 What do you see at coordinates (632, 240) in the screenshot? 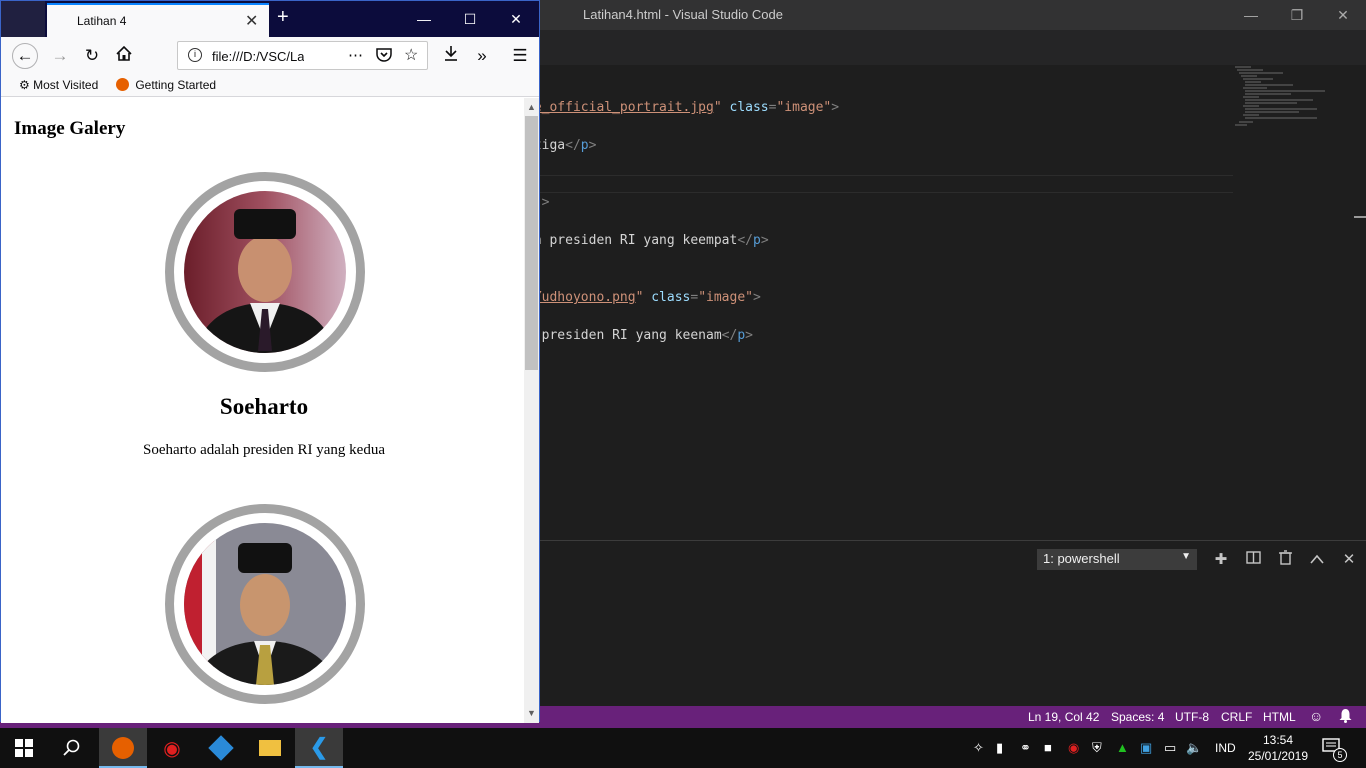
I see `code-token: ah presiden RI yang keempat` at bounding box center [632, 240].